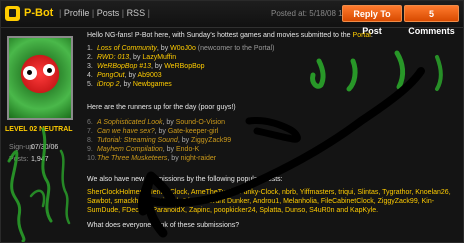 The image size is (464, 243). Describe the element at coordinates (136, 13) in the screenshot. I see `rss-link: RSS` at that location.